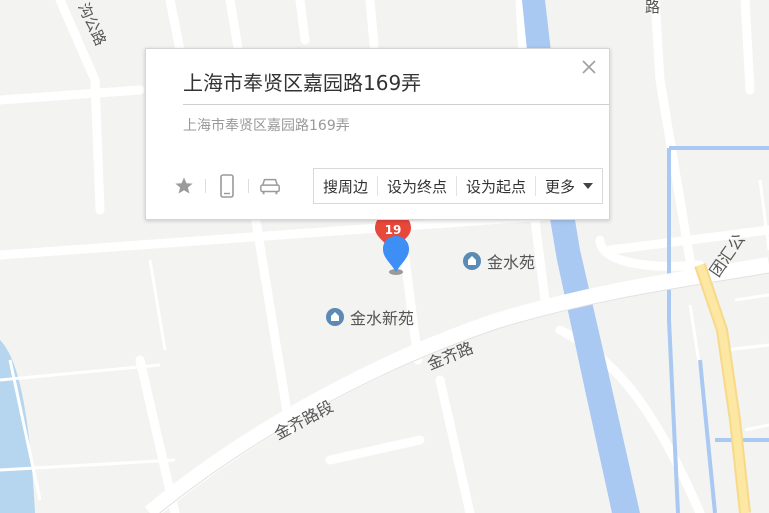 Image resolution: width=769 pixels, height=513 pixels. I want to click on poi-label: 金水苑, so click(511, 262).